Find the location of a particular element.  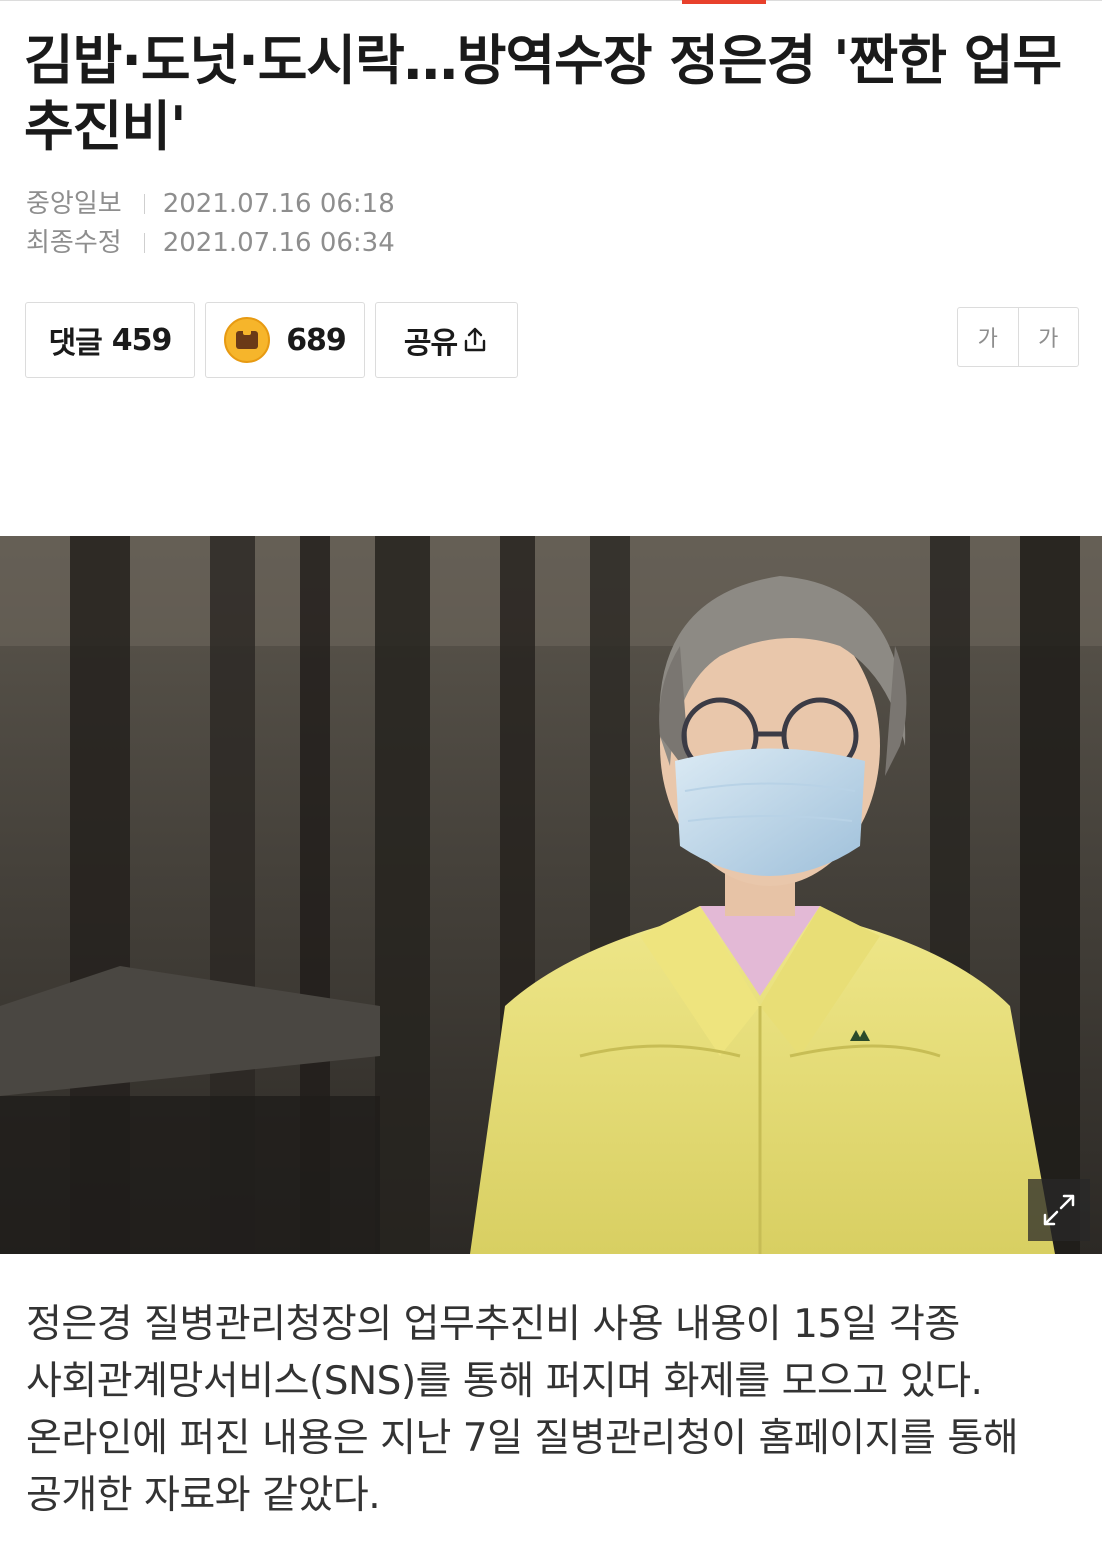

comment-button: 댓글 459 is located at coordinates (110, 340).